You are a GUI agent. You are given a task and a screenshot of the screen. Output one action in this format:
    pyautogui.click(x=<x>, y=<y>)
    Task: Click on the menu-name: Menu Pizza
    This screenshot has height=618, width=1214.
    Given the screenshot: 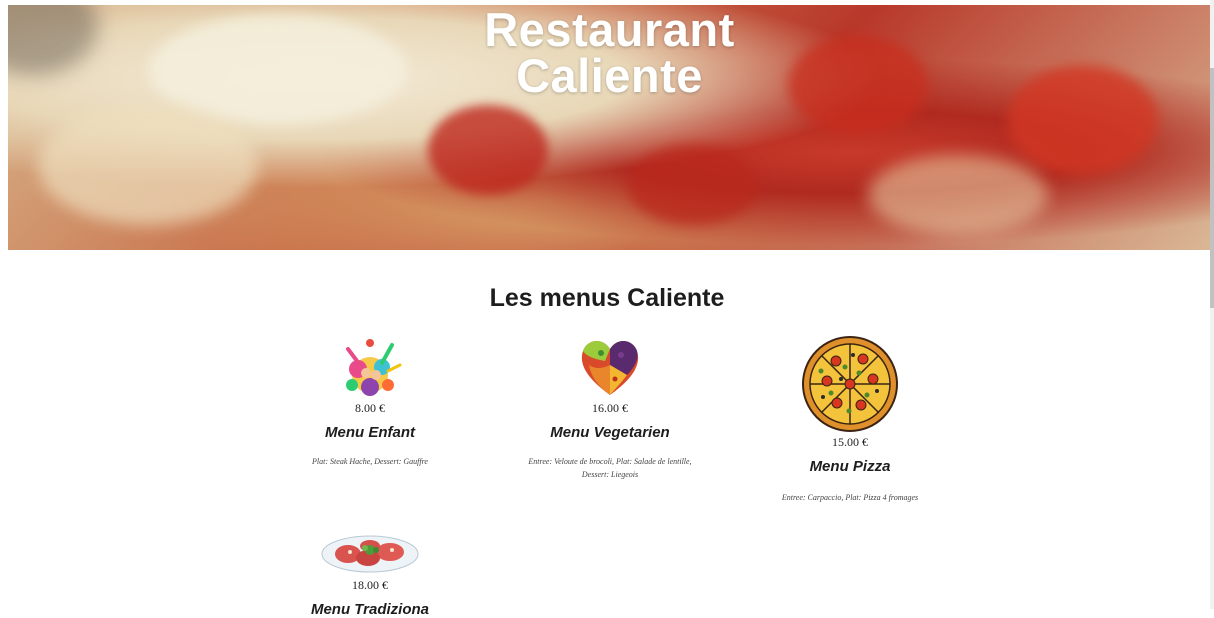 What is the action you would take?
    pyautogui.click(x=850, y=466)
    